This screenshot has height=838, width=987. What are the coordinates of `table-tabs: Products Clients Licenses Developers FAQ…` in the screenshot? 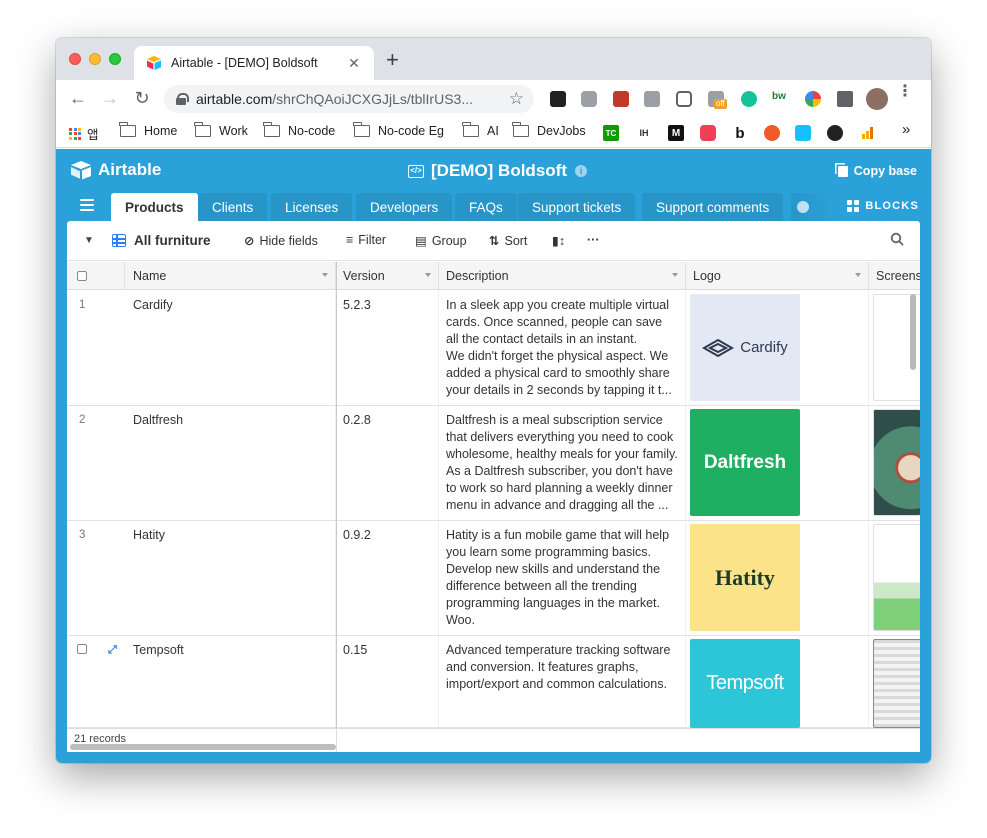 It's located at (493, 207).